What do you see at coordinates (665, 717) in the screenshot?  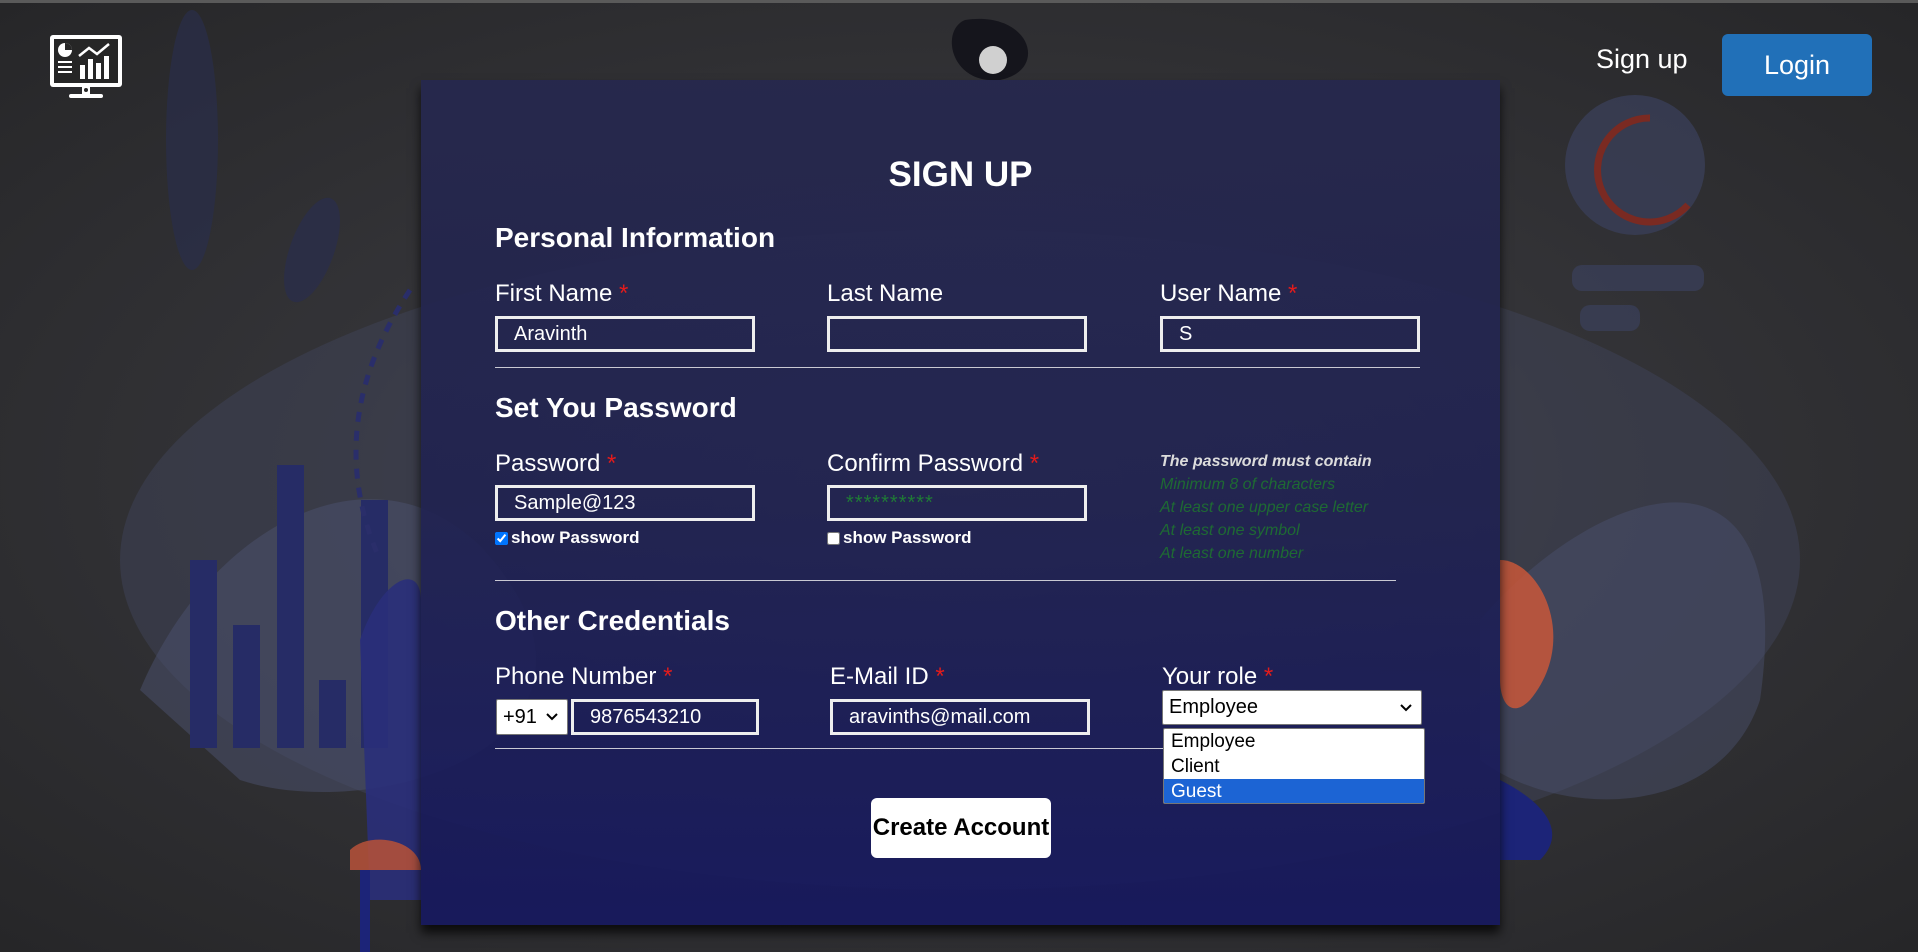 I see `phone-input` at bounding box center [665, 717].